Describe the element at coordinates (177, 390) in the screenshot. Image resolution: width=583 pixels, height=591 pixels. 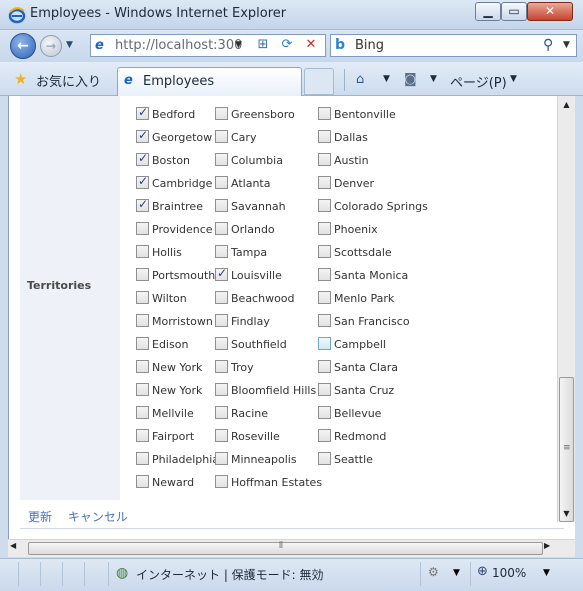
I see `territory-label: New York` at that location.